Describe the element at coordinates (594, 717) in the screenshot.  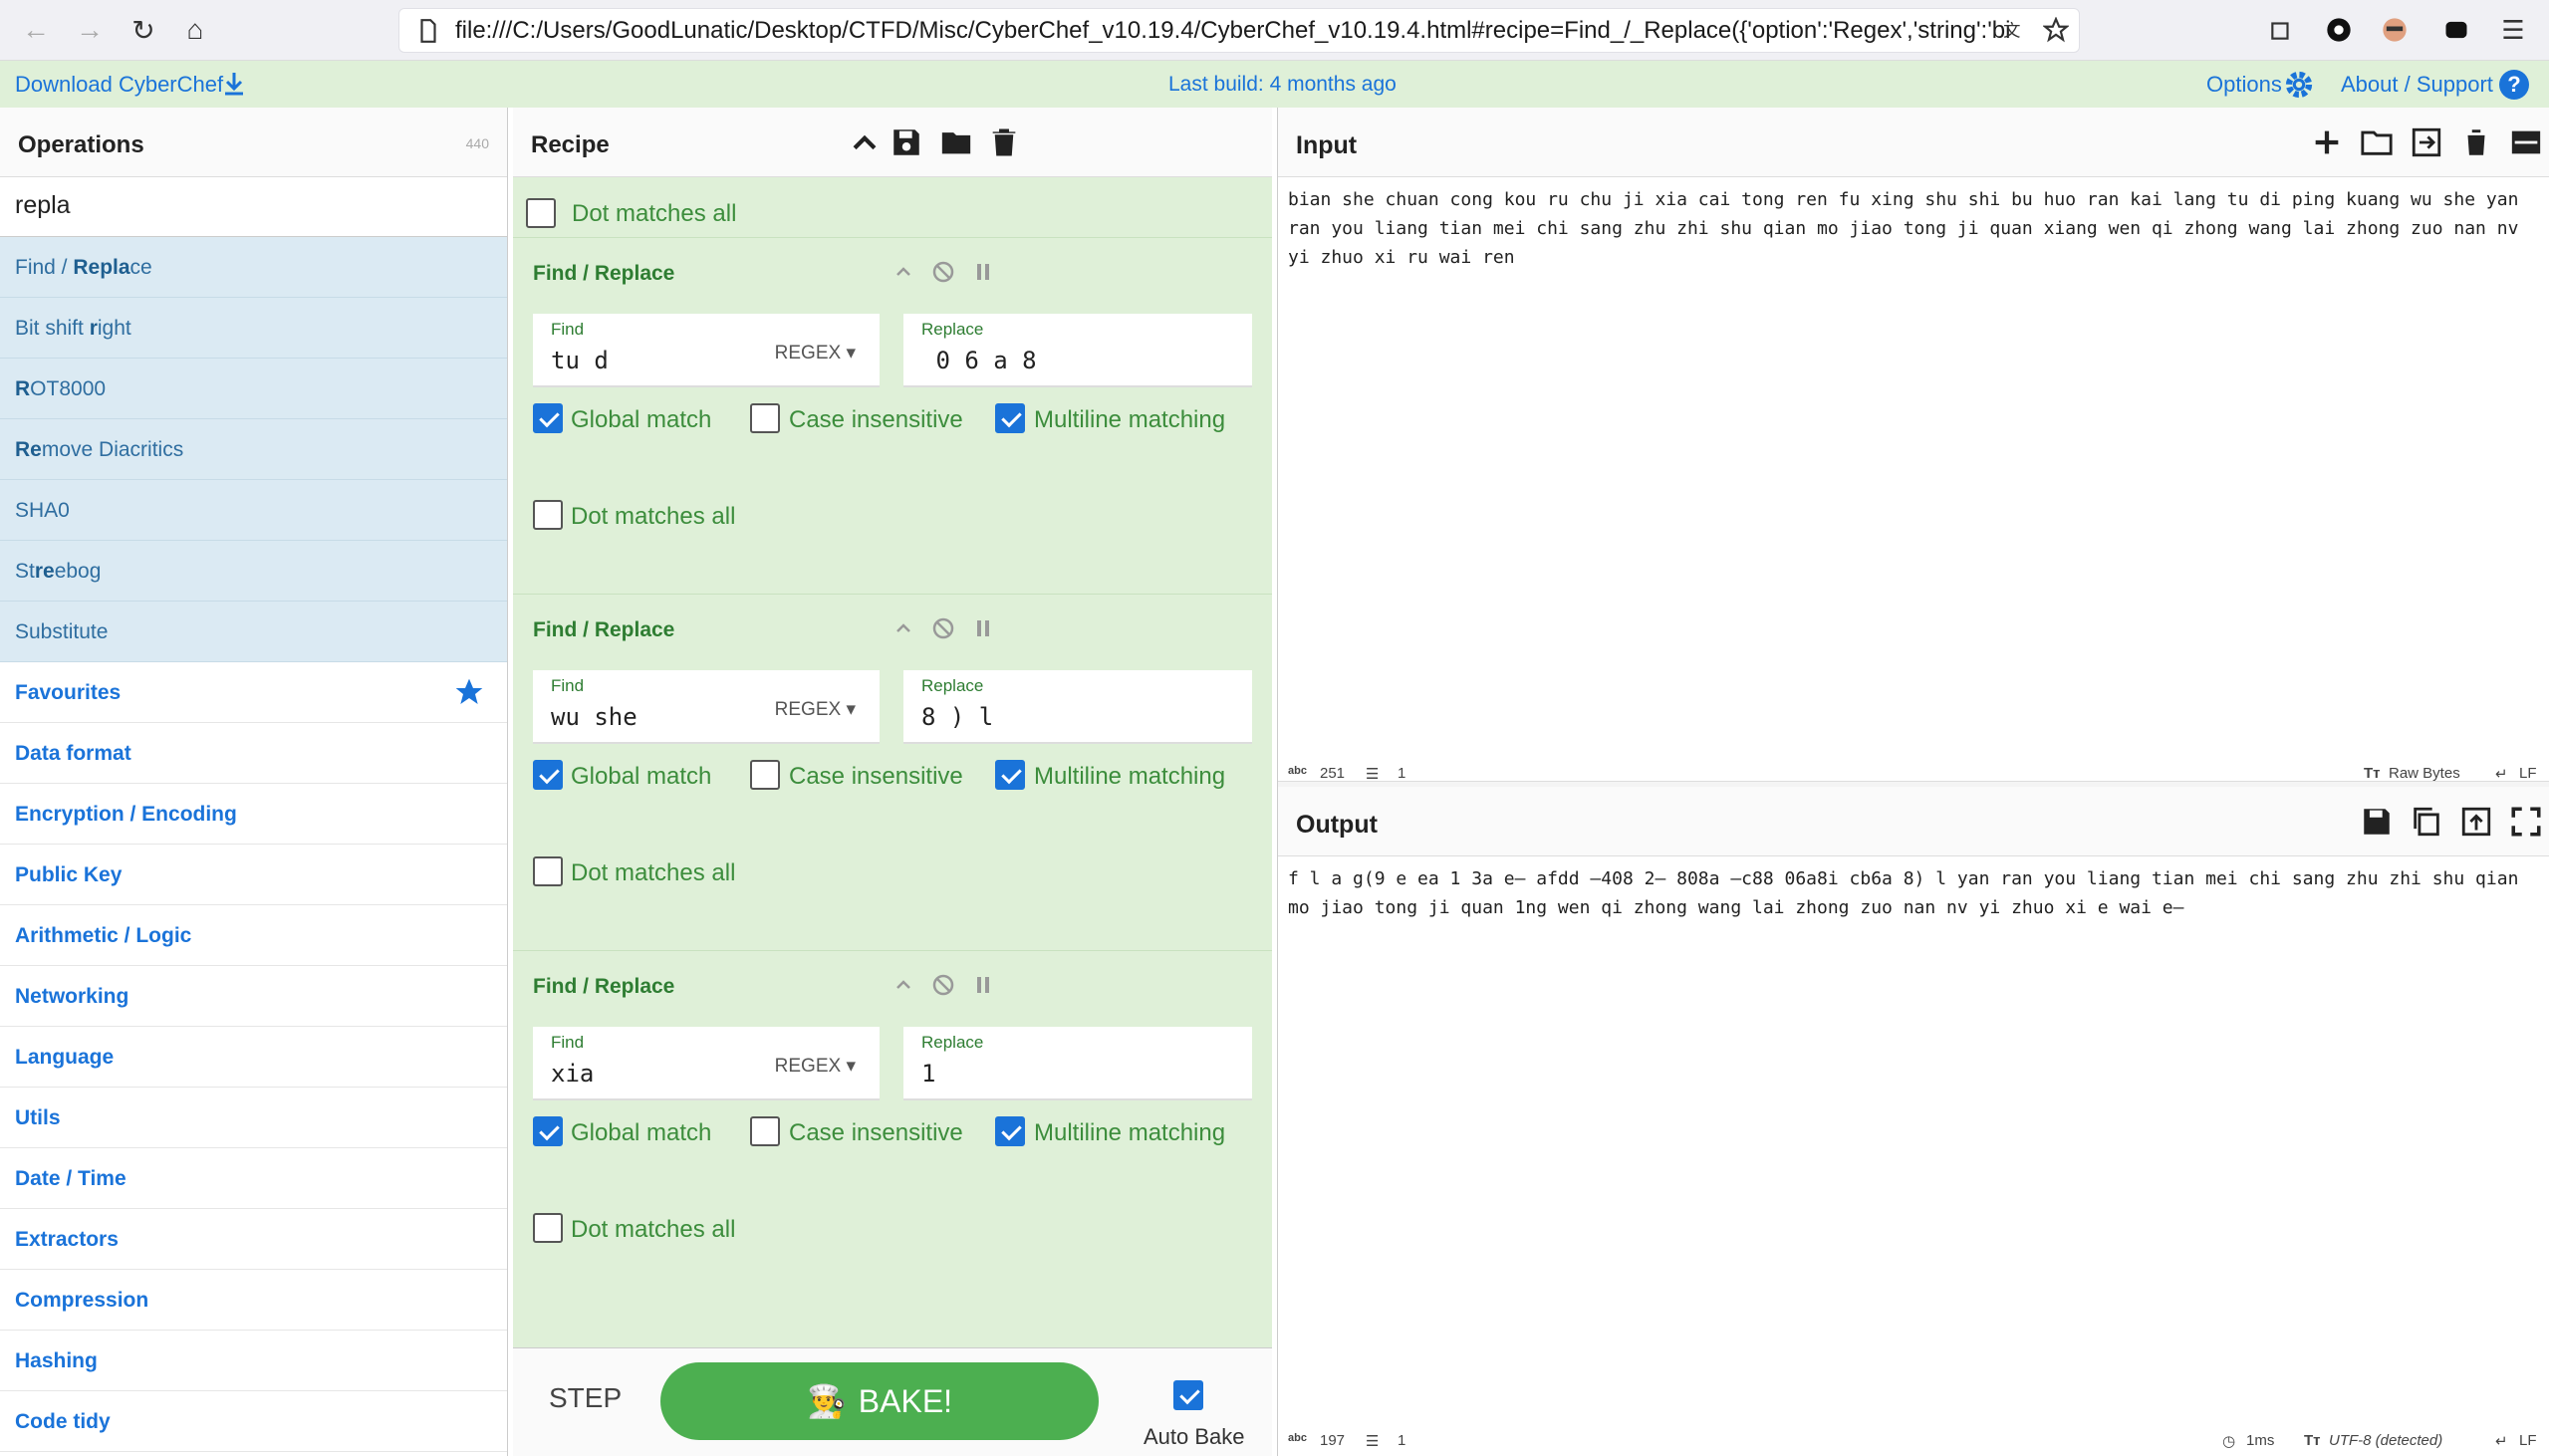
I see `find-value: wu she` at that location.